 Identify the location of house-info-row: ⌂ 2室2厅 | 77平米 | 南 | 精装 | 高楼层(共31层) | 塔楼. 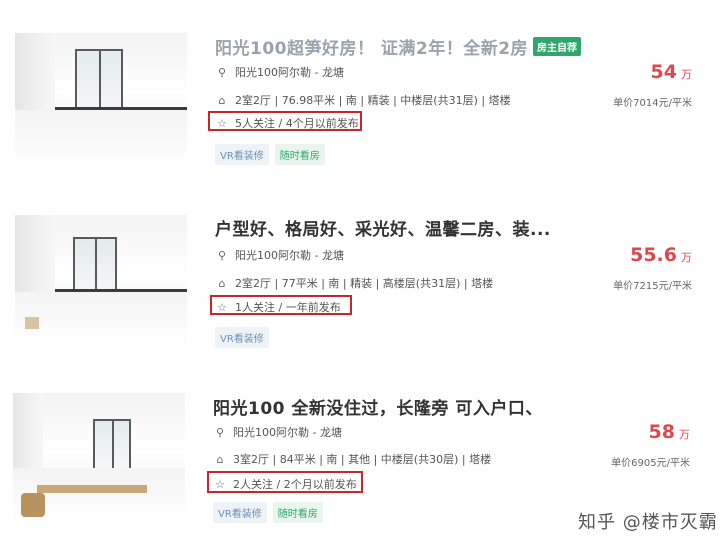
(354, 283).